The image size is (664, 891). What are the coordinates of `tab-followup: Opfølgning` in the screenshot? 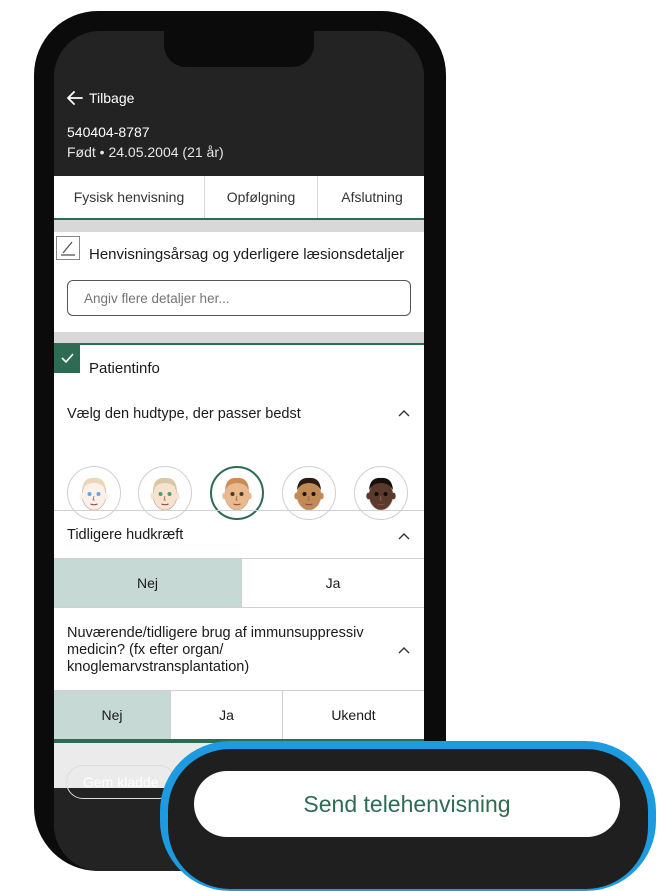 It's located at (261, 197).